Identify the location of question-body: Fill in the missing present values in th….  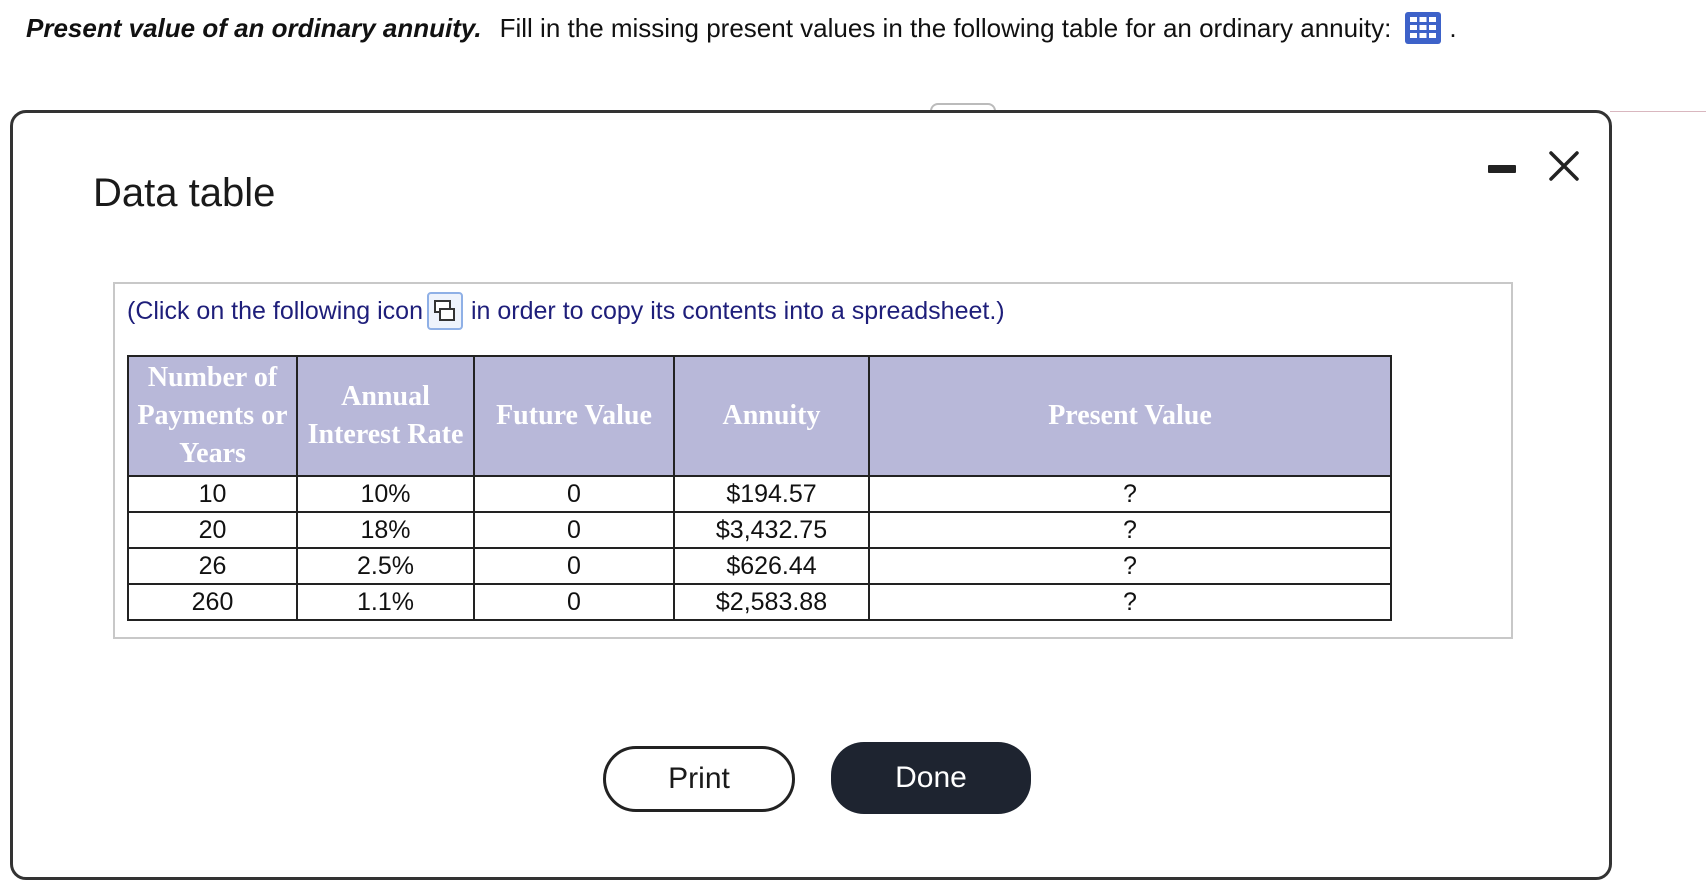
(945, 27).